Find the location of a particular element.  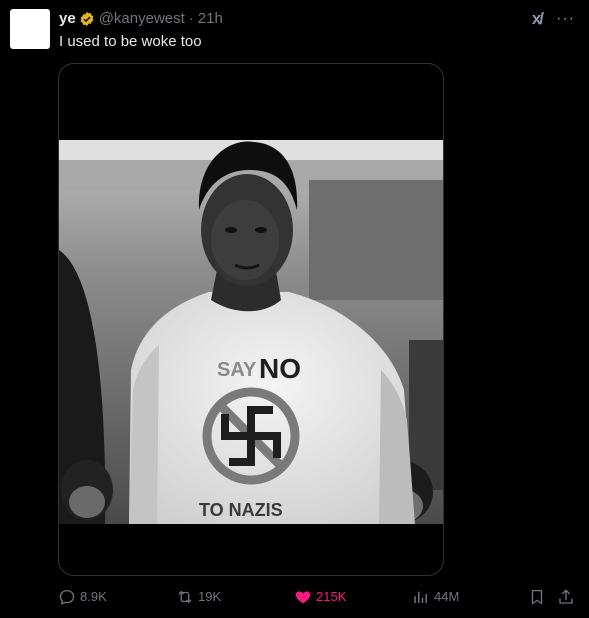

repost-button: 19K is located at coordinates (198, 597).